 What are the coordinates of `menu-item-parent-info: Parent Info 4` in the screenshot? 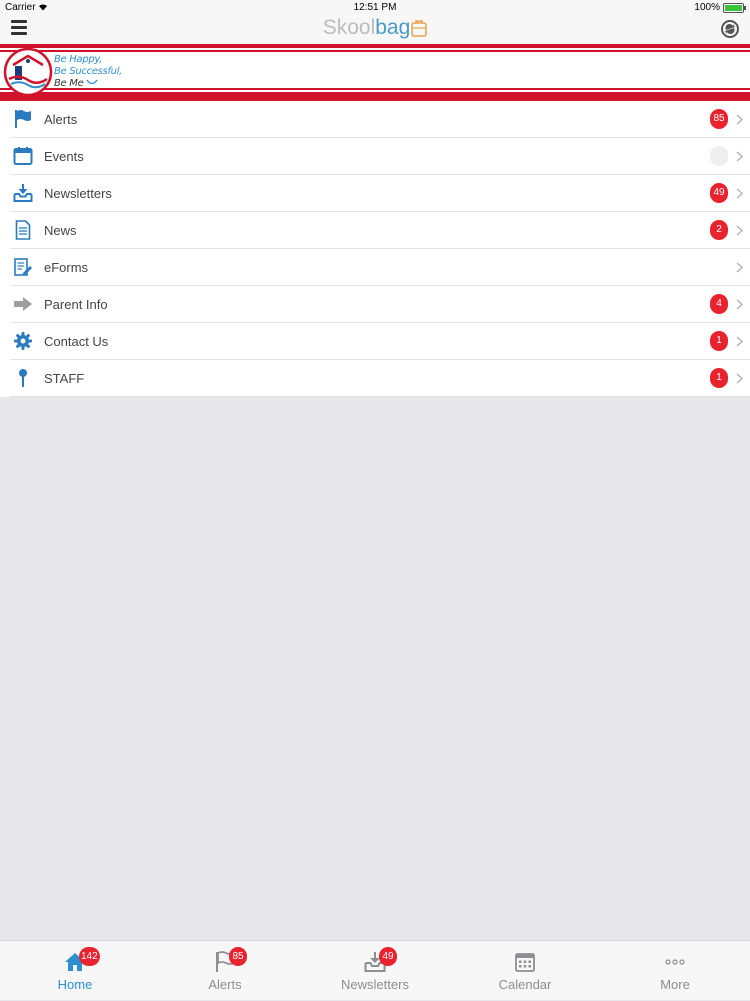 It's located at (380, 304).